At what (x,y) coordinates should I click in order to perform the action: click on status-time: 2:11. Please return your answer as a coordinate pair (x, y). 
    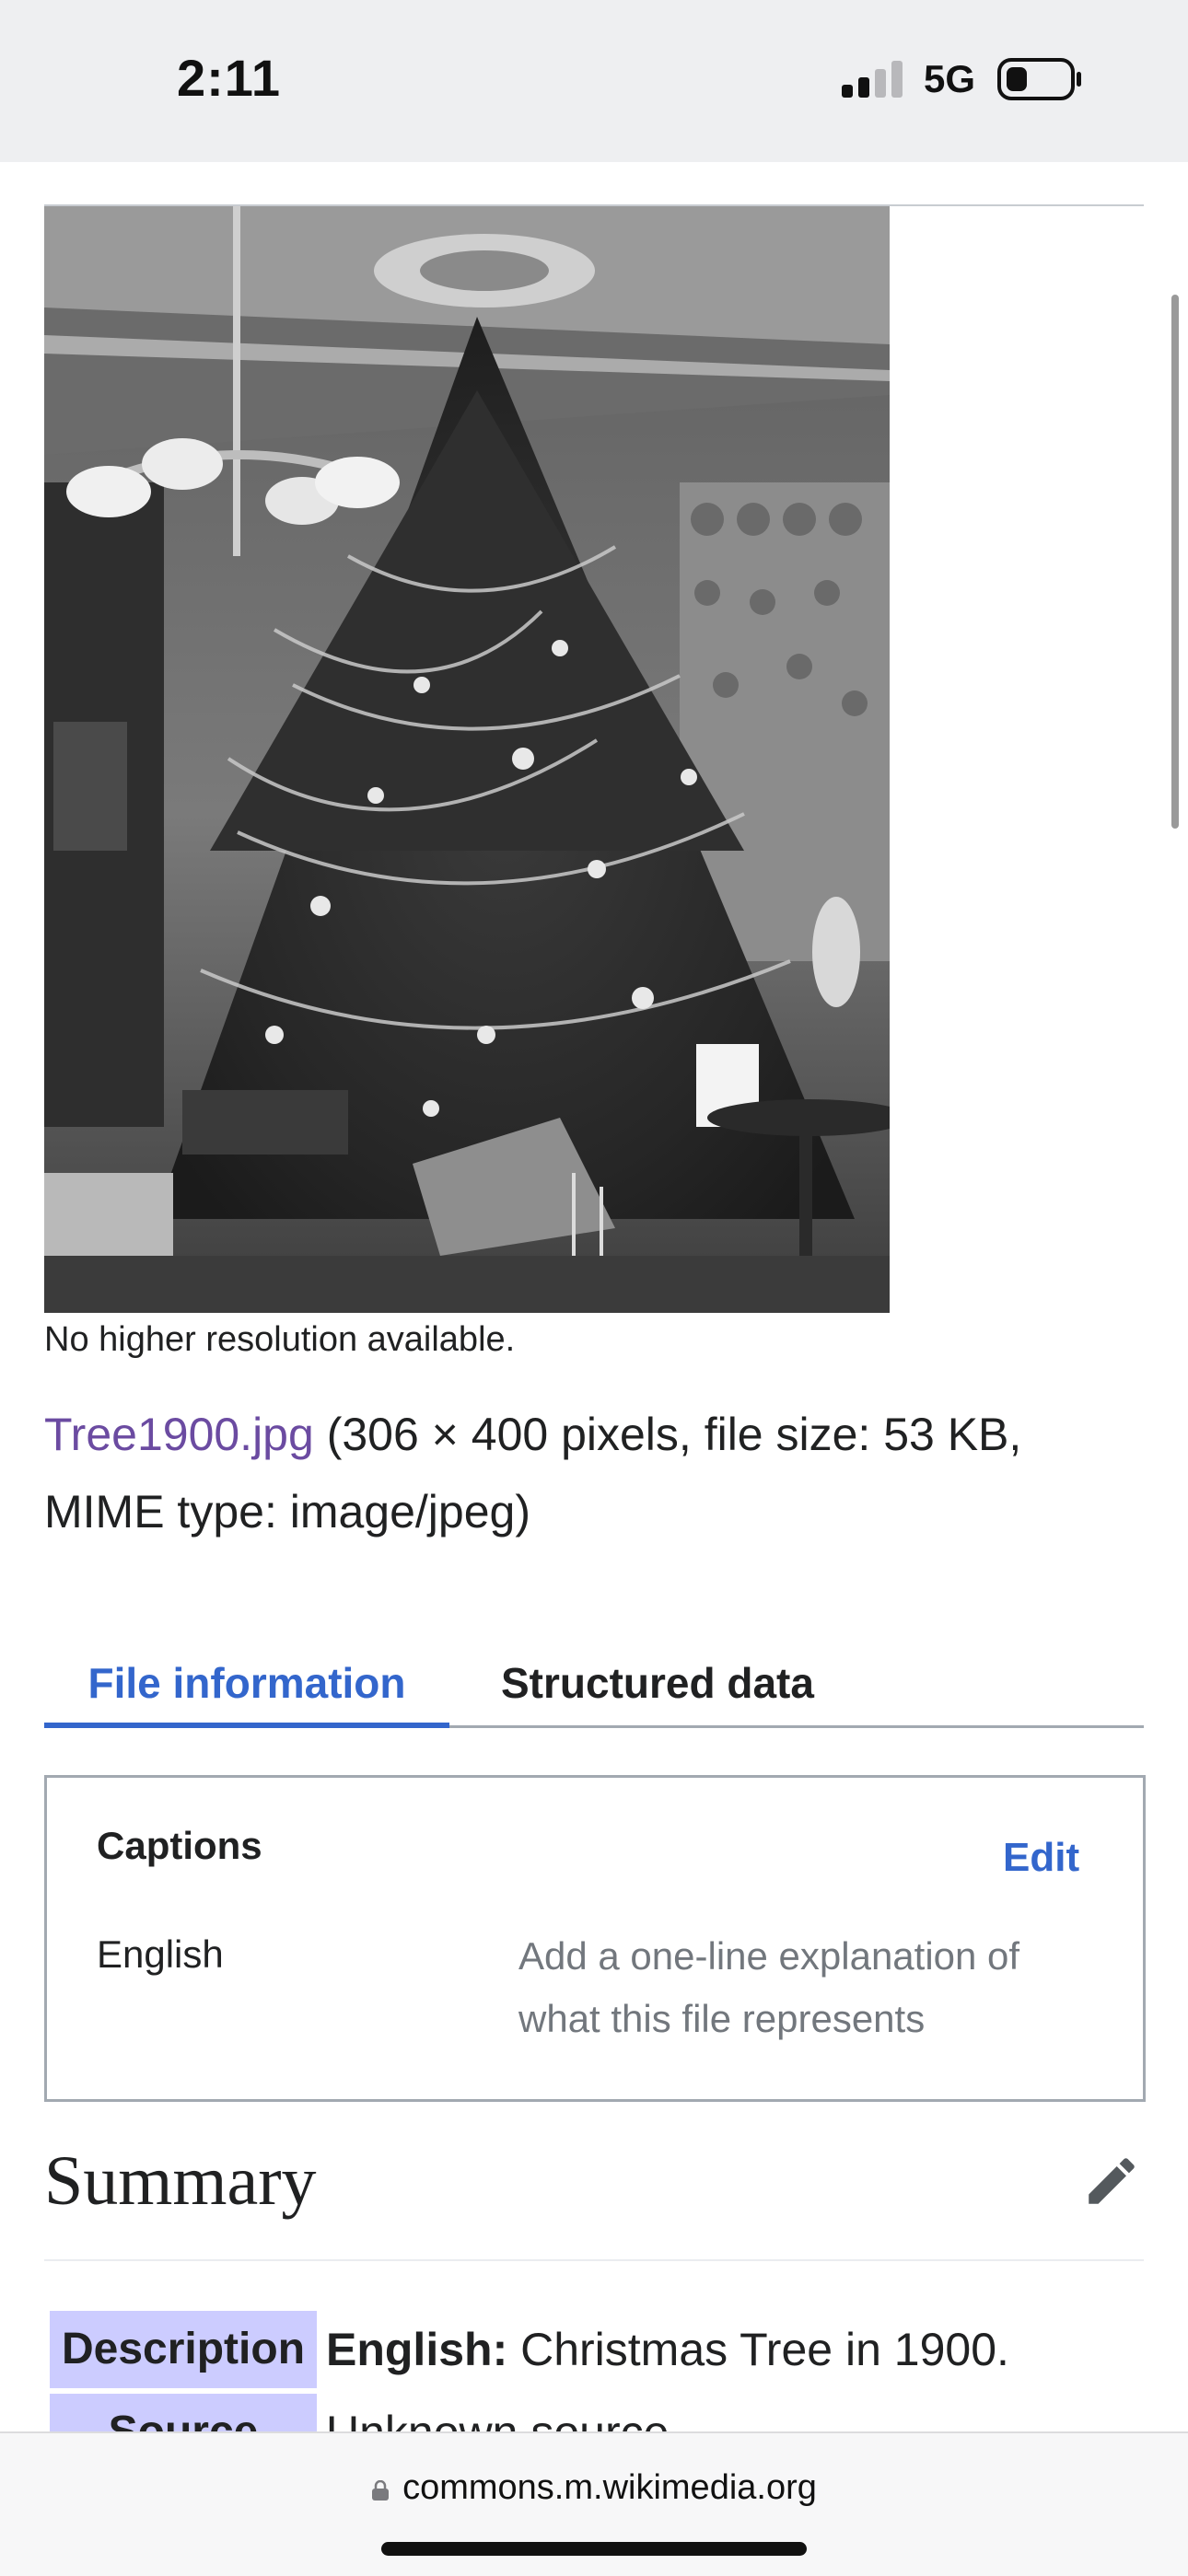
    Looking at the image, I should click on (229, 78).